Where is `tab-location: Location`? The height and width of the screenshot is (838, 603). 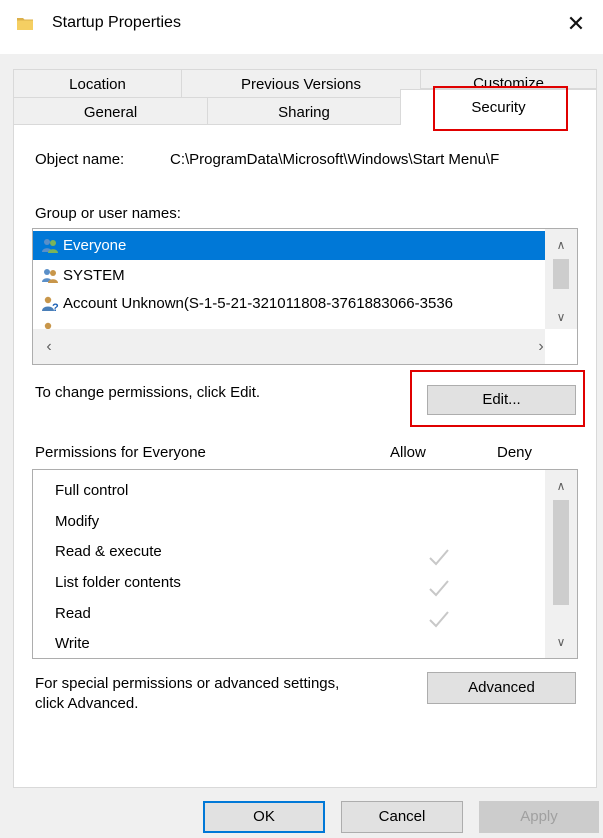 tab-location: Location is located at coordinates (97, 84).